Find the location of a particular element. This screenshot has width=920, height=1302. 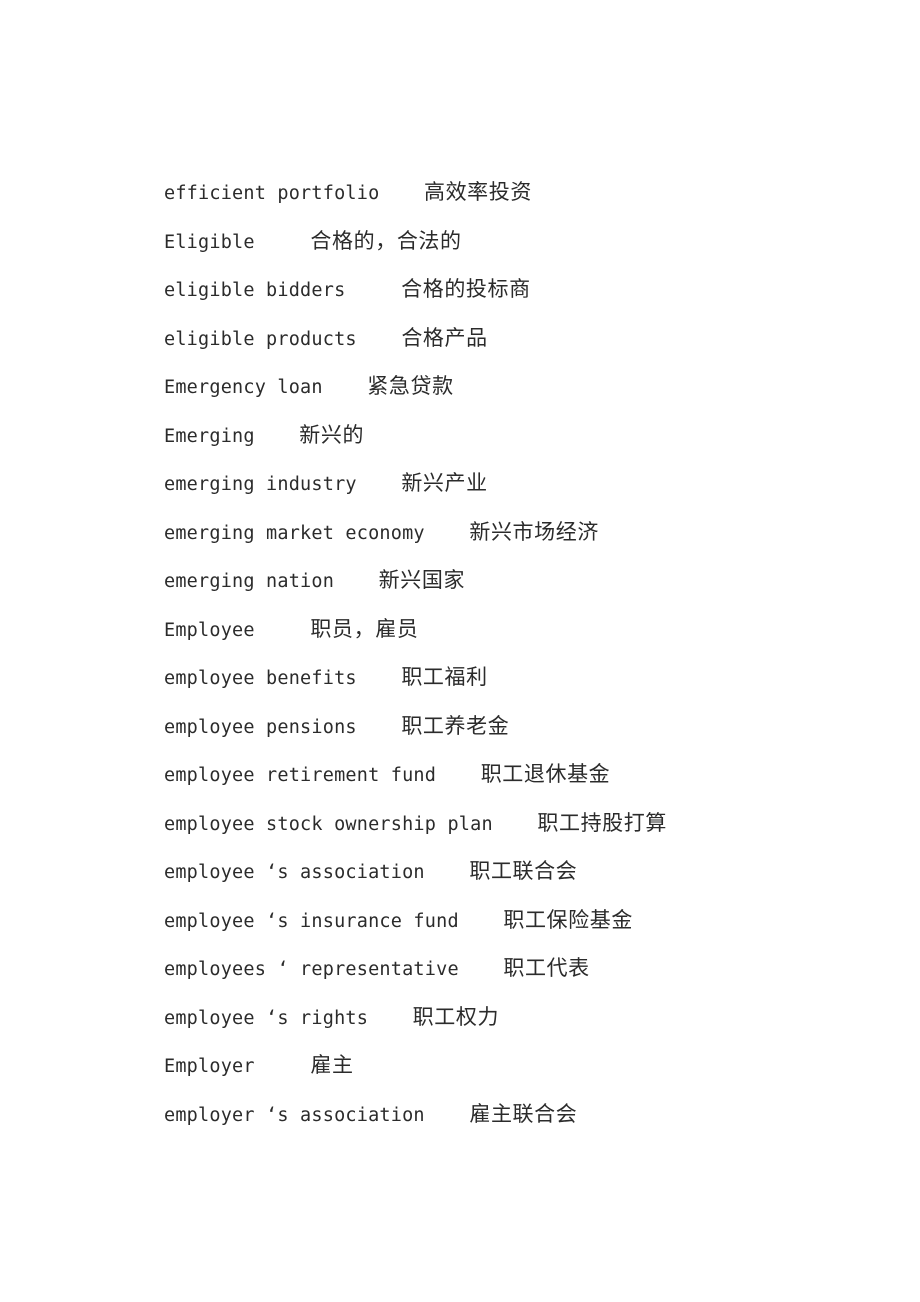

glossary-gloss-chinese: 职工养老金 is located at coordinates (455, 725).